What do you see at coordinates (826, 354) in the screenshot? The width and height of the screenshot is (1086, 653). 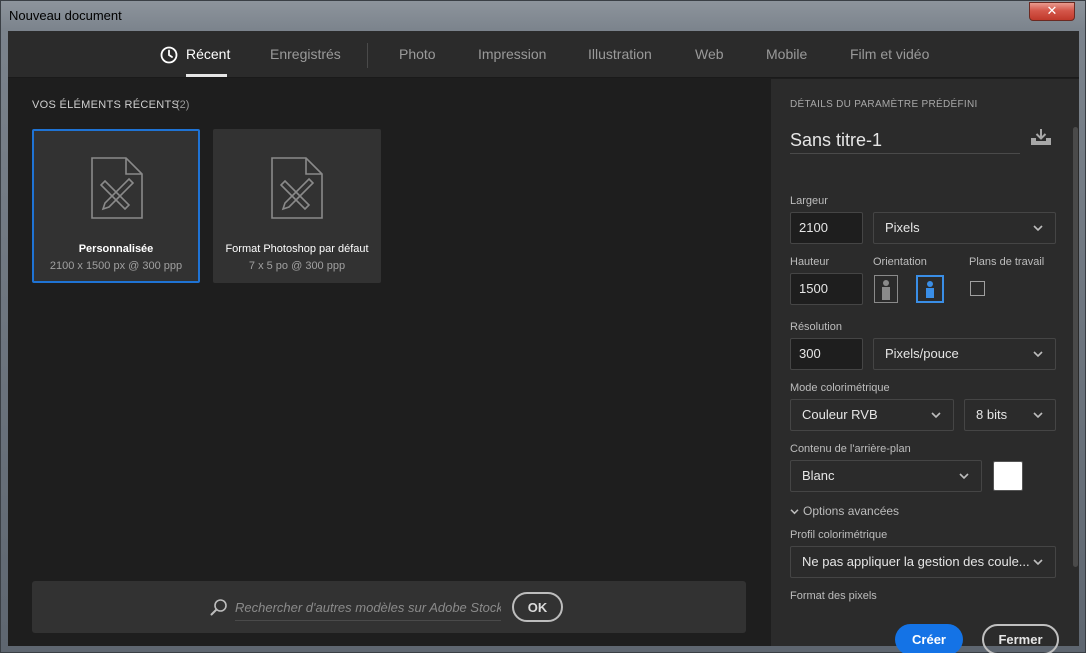 I see `resolution-input: 300` at bounding box center [826, 354].